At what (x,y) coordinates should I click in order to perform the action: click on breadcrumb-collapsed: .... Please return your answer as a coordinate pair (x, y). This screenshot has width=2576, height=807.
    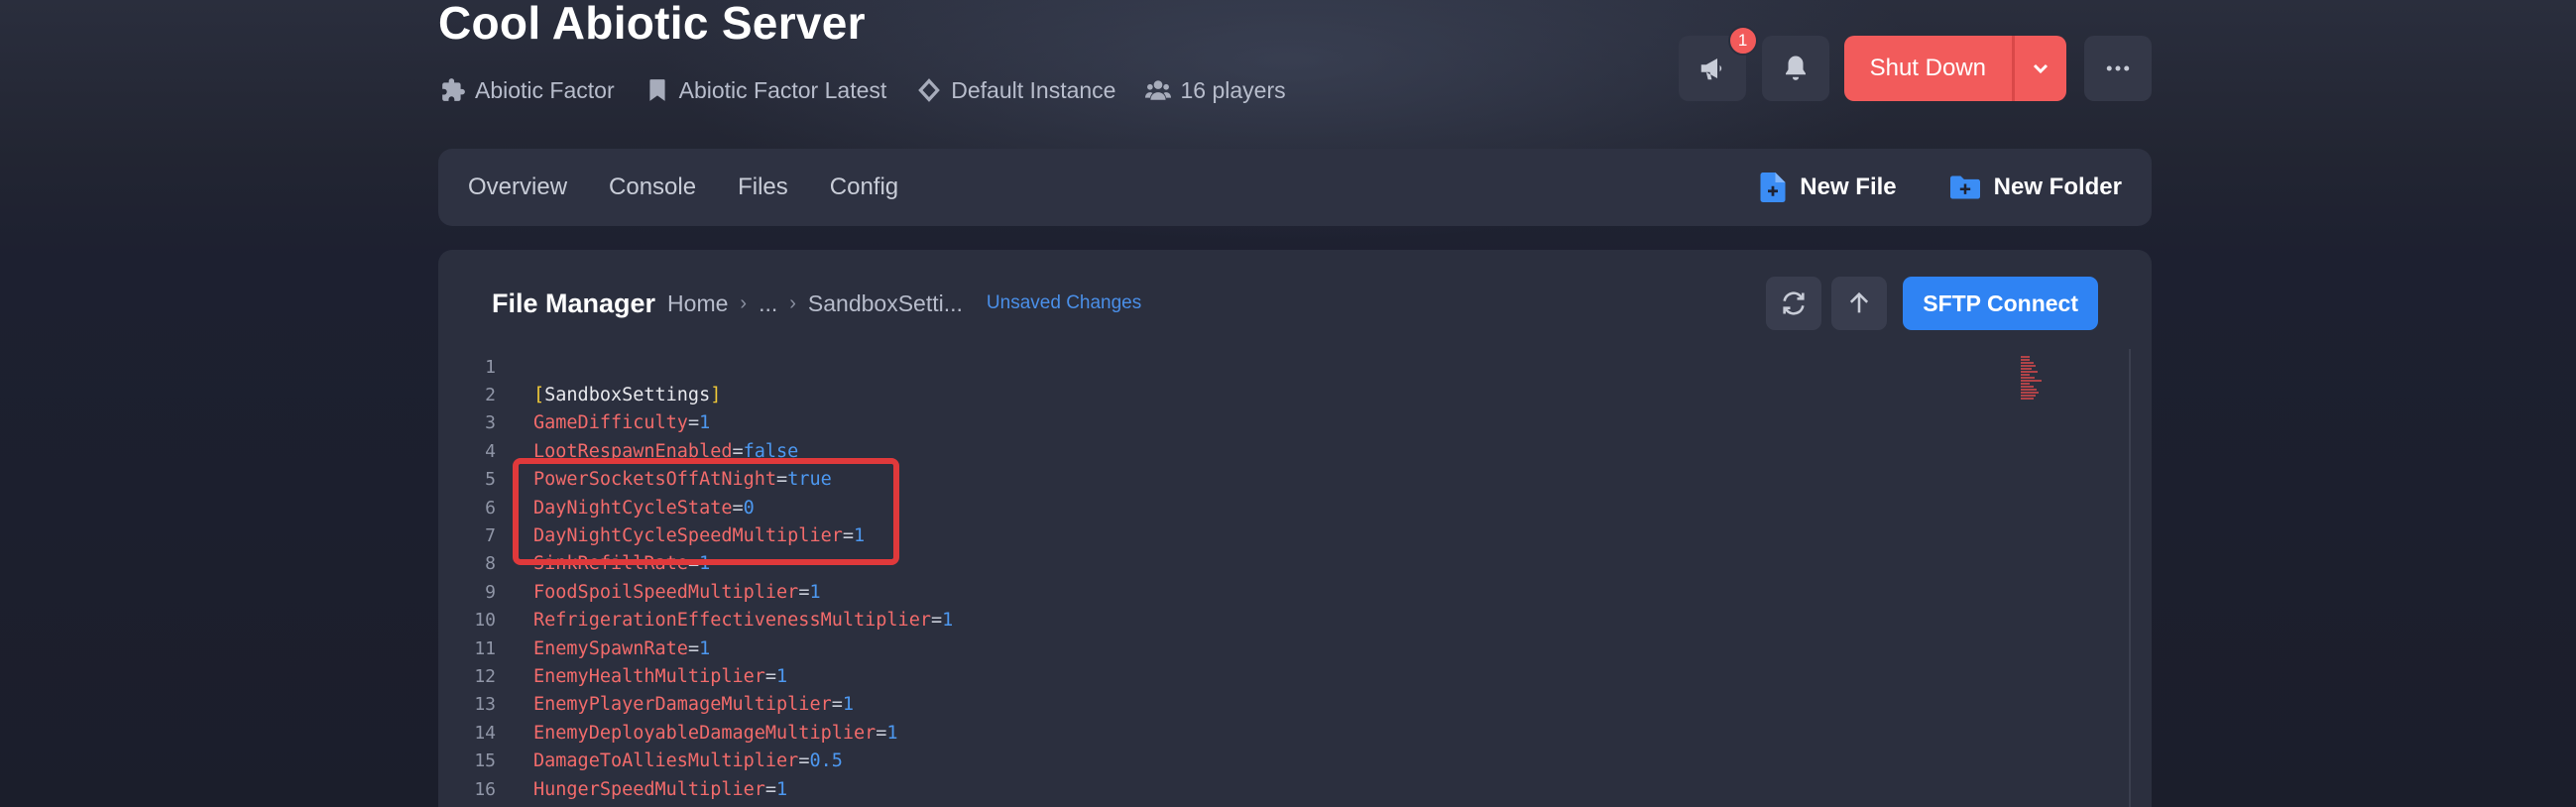
    Looking at the image, I should click on (768, 303).